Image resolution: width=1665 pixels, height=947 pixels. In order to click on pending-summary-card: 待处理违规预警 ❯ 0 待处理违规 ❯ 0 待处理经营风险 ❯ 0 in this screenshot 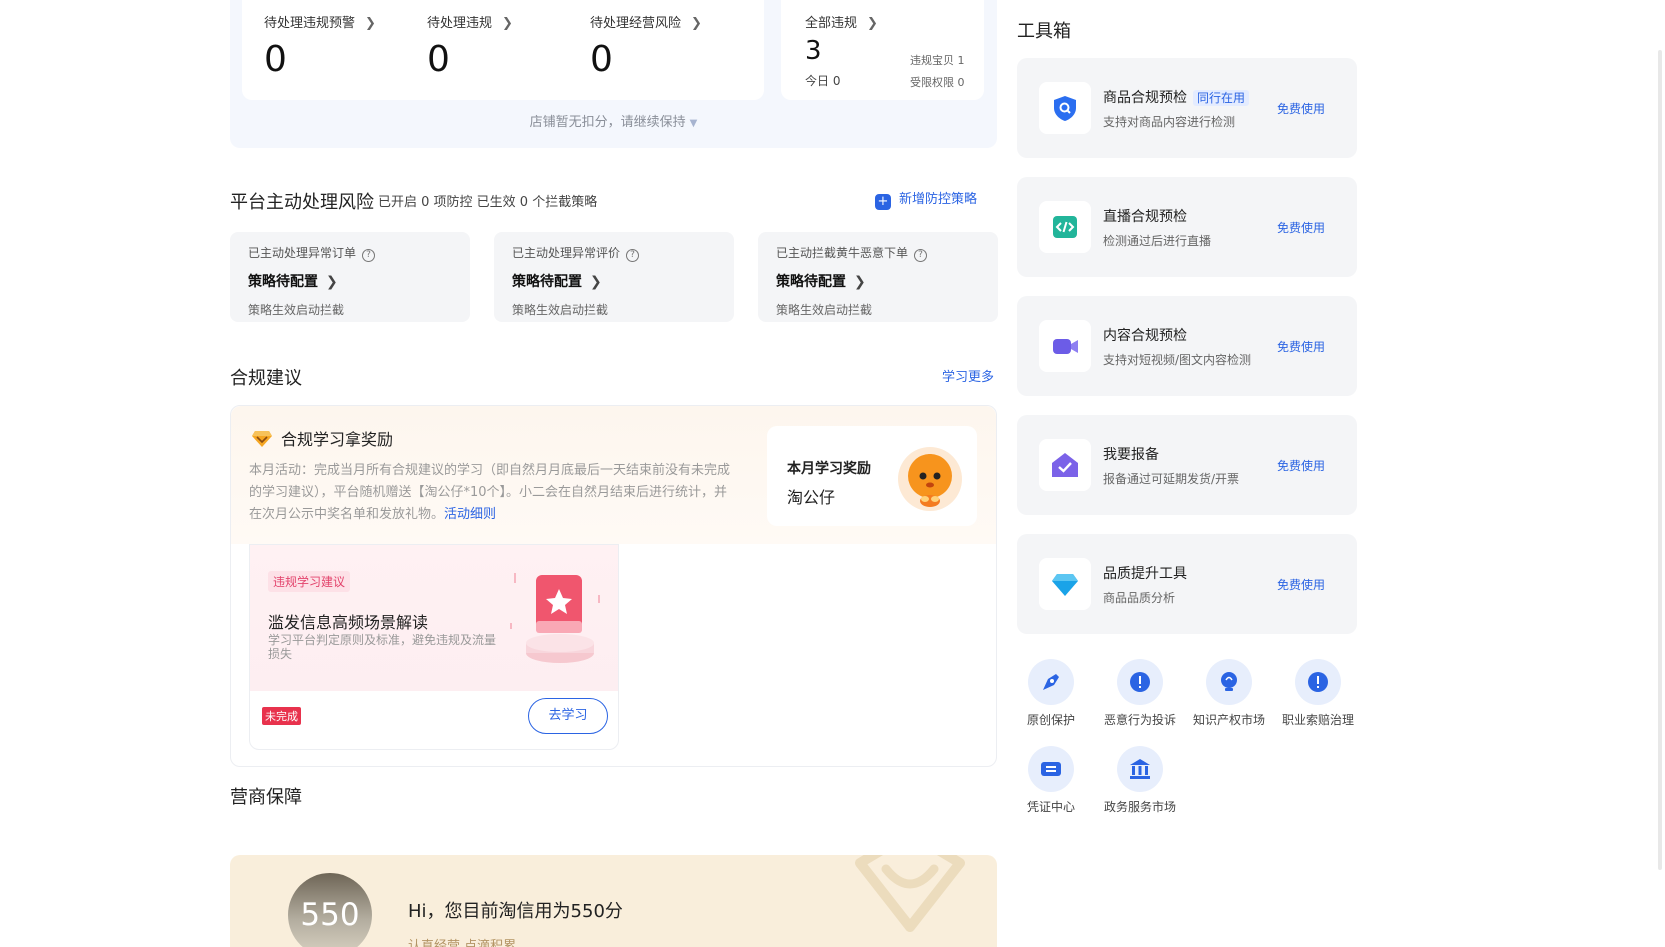, I will do `click(503, 50)`.